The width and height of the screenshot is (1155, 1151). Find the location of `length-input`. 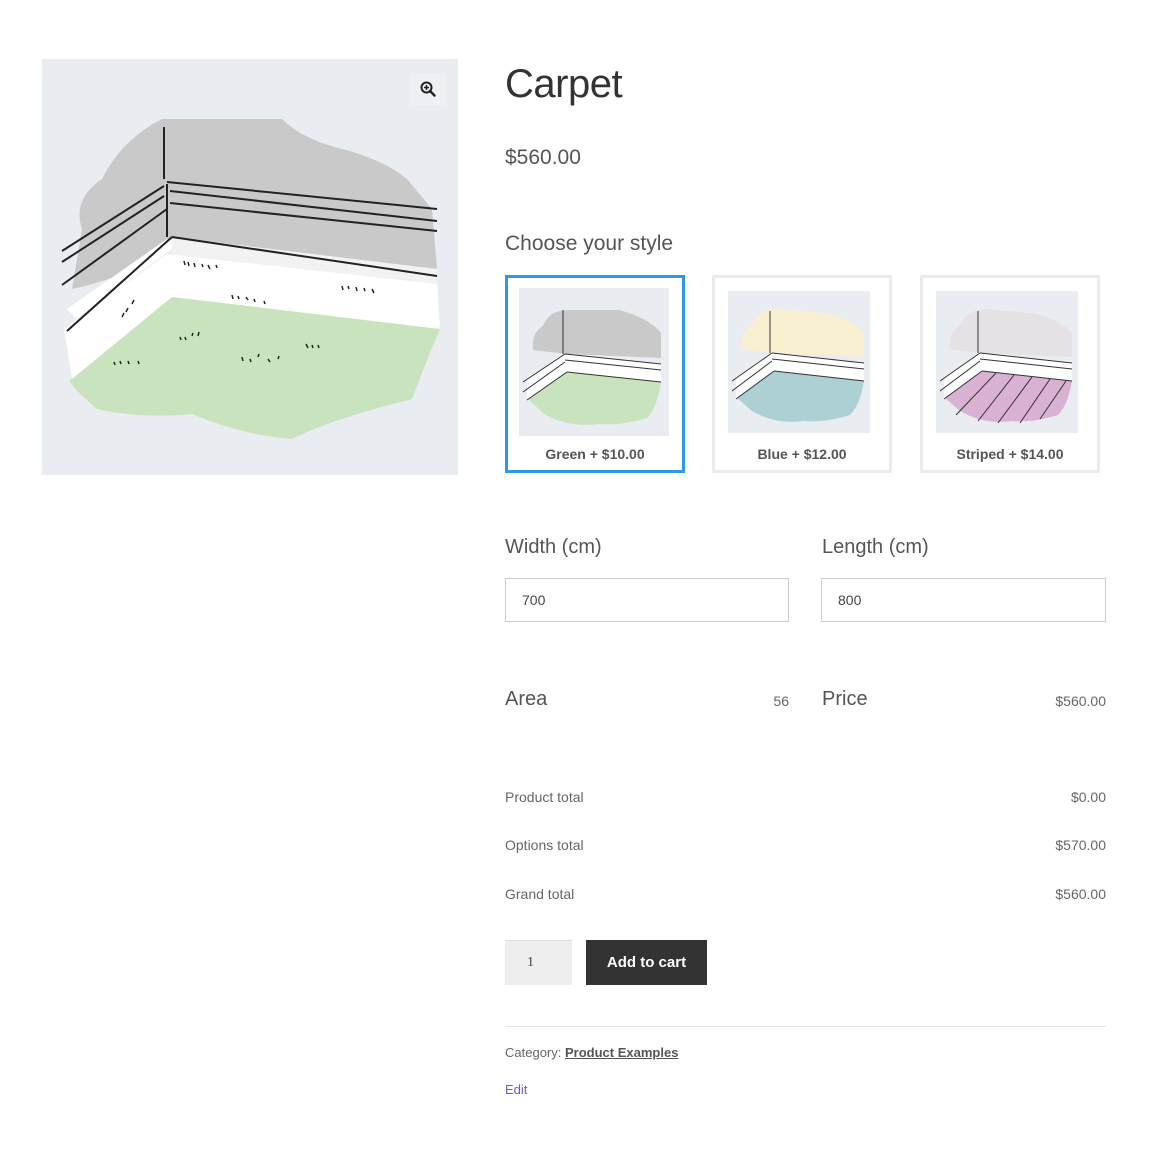

length-input is located at coordinates (963, 600).